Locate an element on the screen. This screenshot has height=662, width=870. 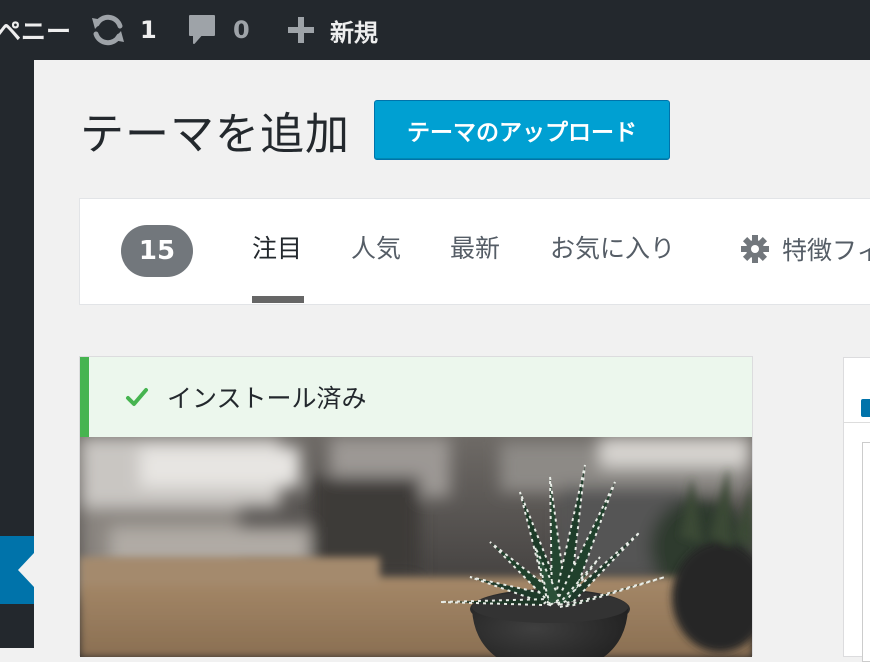
card-badge is located at coordinates (865, 408).